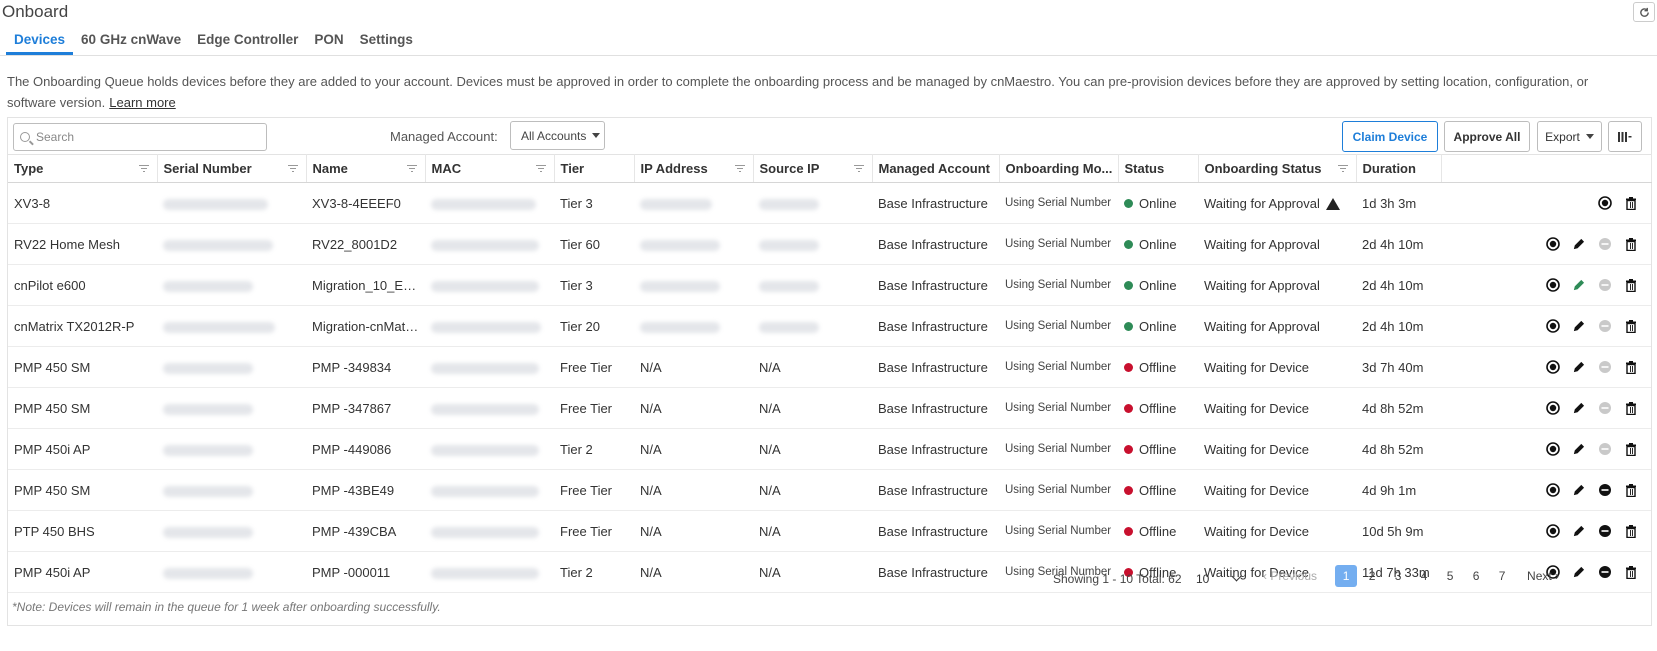  I want to click on column-header-onboarding-status: Onboarding Status, so click(1277, 168).